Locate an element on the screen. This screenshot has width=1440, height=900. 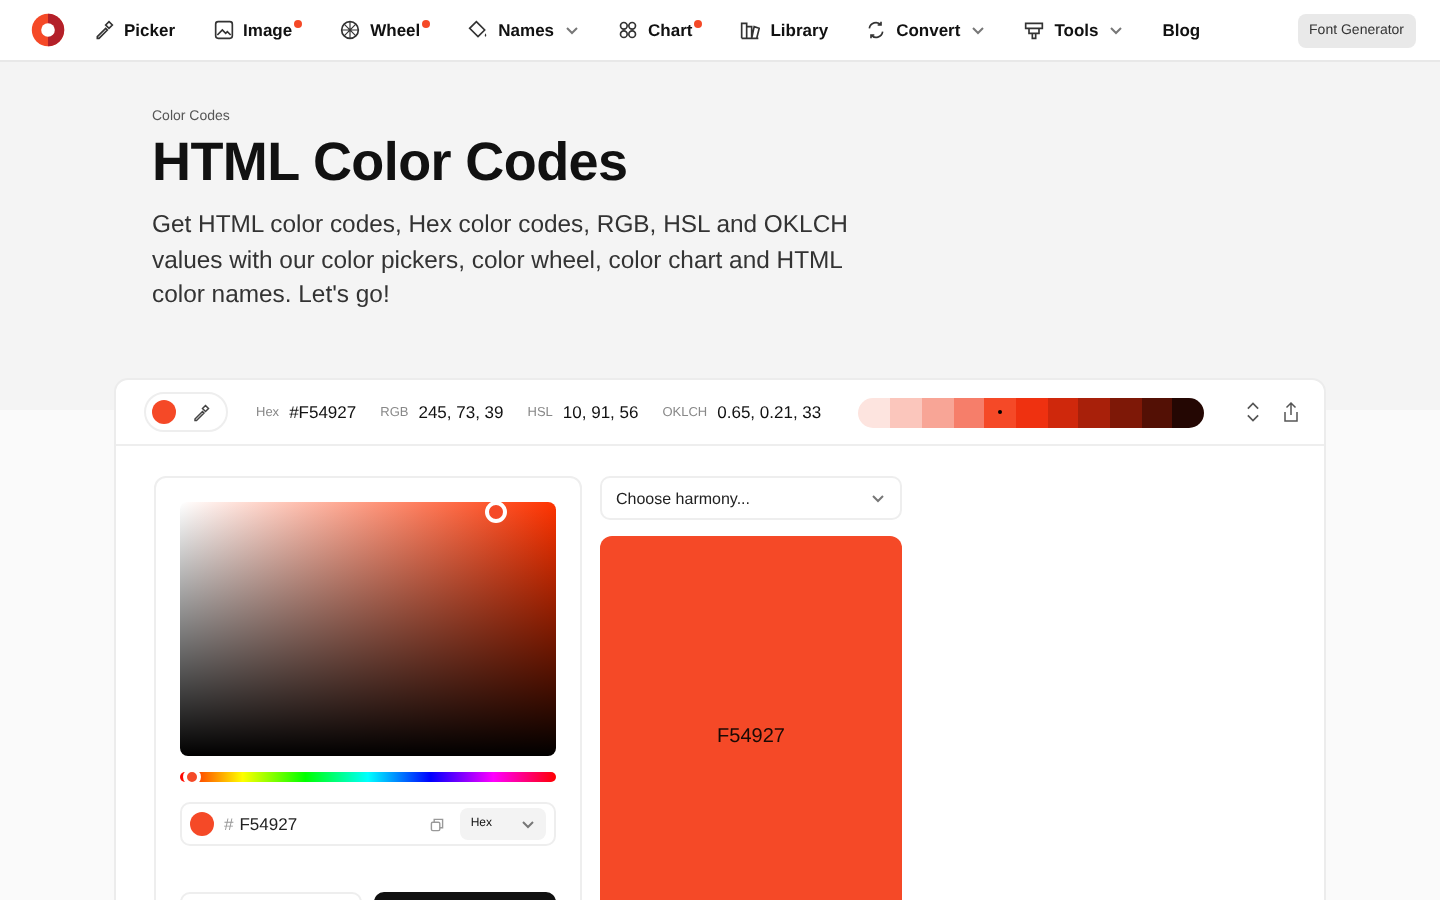
swatch-hex: F54927 is located at coordinates (751, 736).